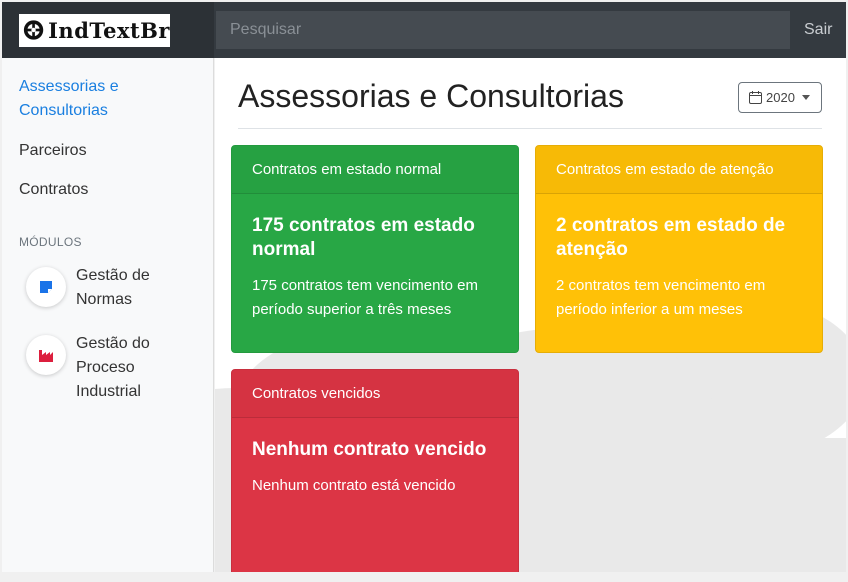 The width and height of the screenshot is (848, 582). I want to click on search-input, so click(503, 30).